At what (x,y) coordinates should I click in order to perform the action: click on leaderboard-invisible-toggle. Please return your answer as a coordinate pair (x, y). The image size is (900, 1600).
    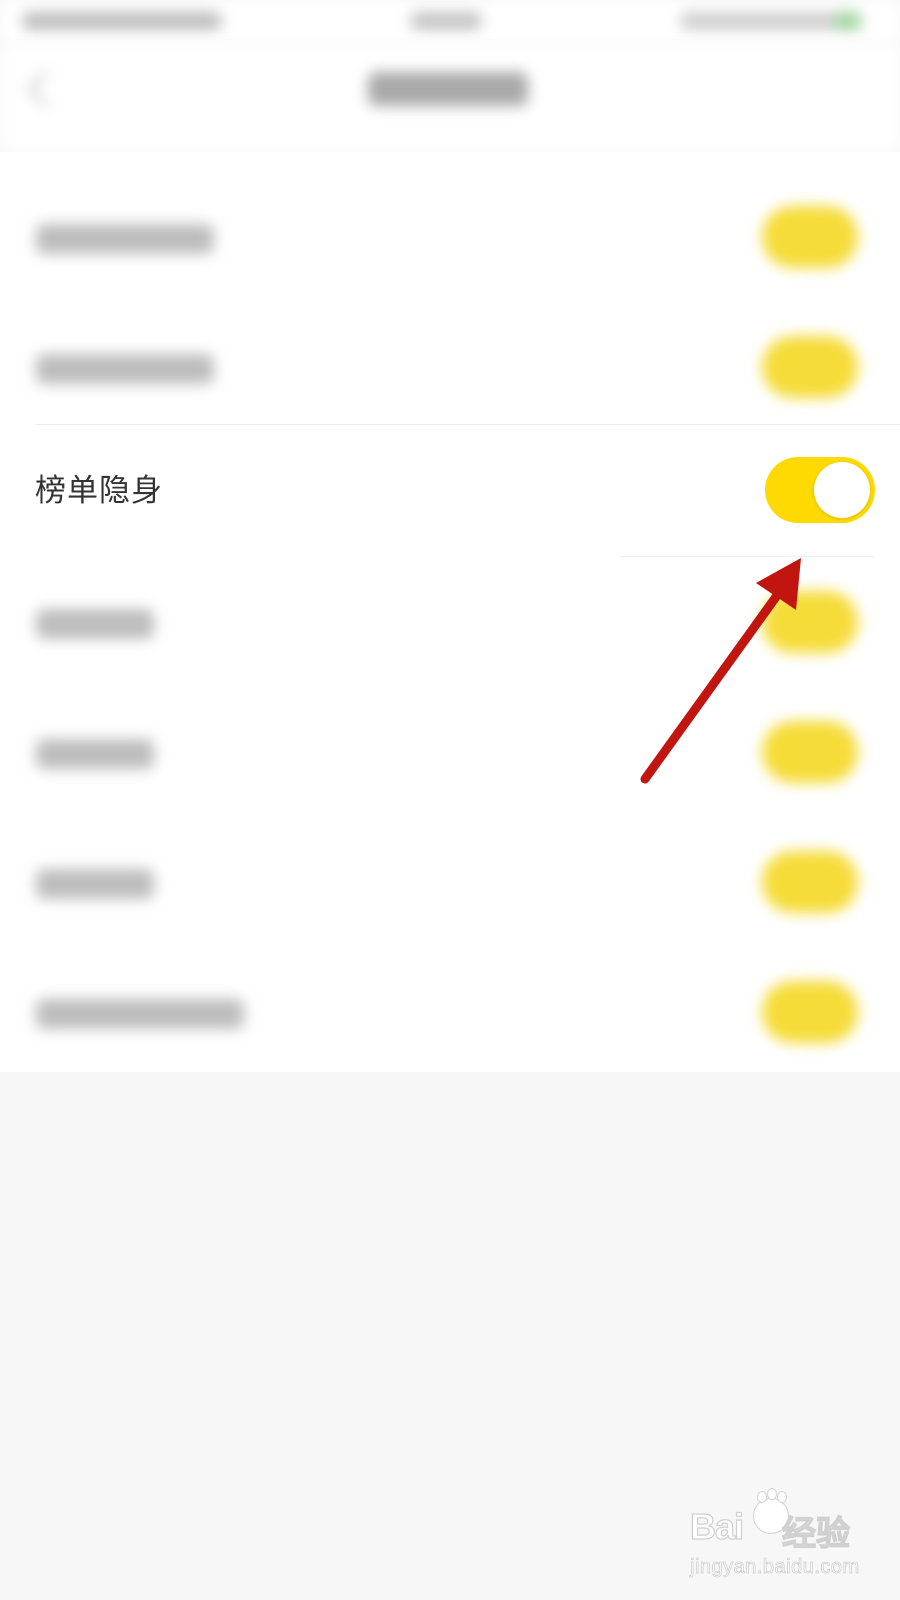
    Looking at the image, I should click on (820, 490).